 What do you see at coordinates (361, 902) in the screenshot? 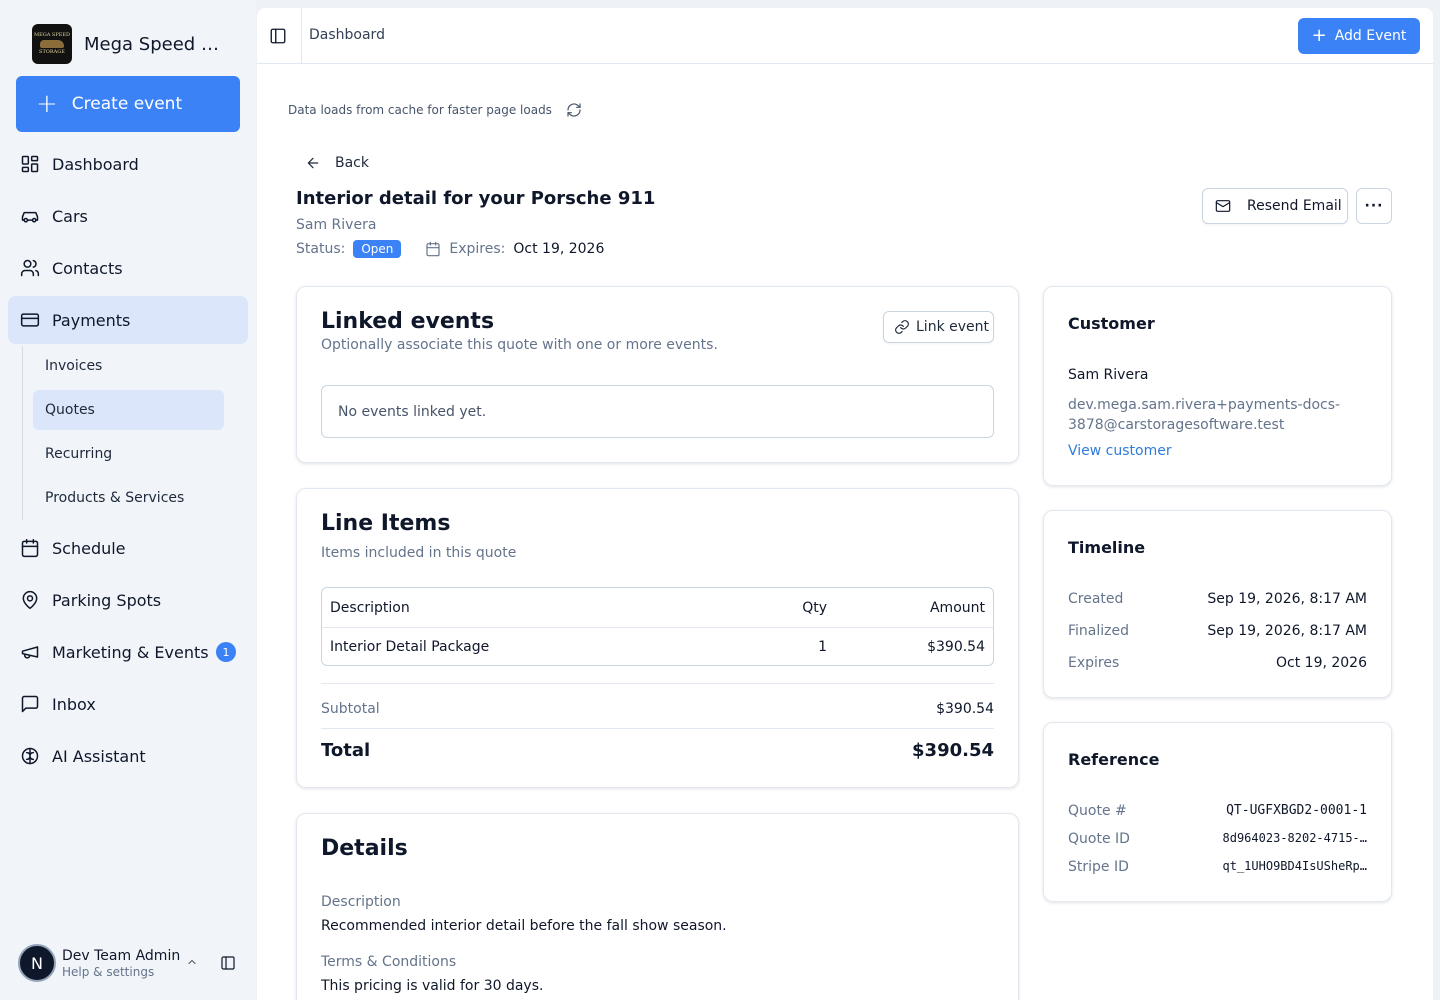
I see `description-label: Description` at bounding box center [361, 902].